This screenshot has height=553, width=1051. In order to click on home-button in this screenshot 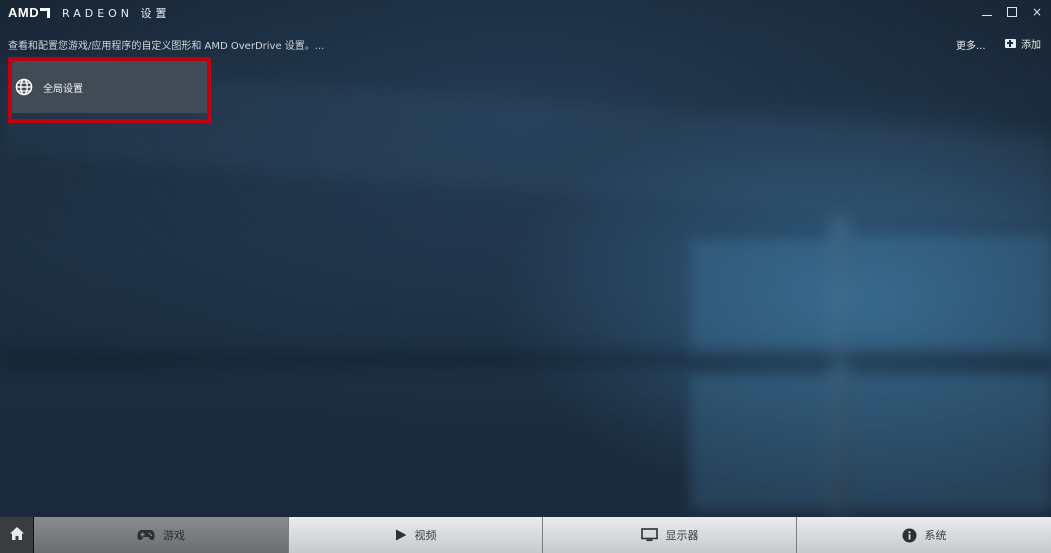, I will do `click(17, 535)`.